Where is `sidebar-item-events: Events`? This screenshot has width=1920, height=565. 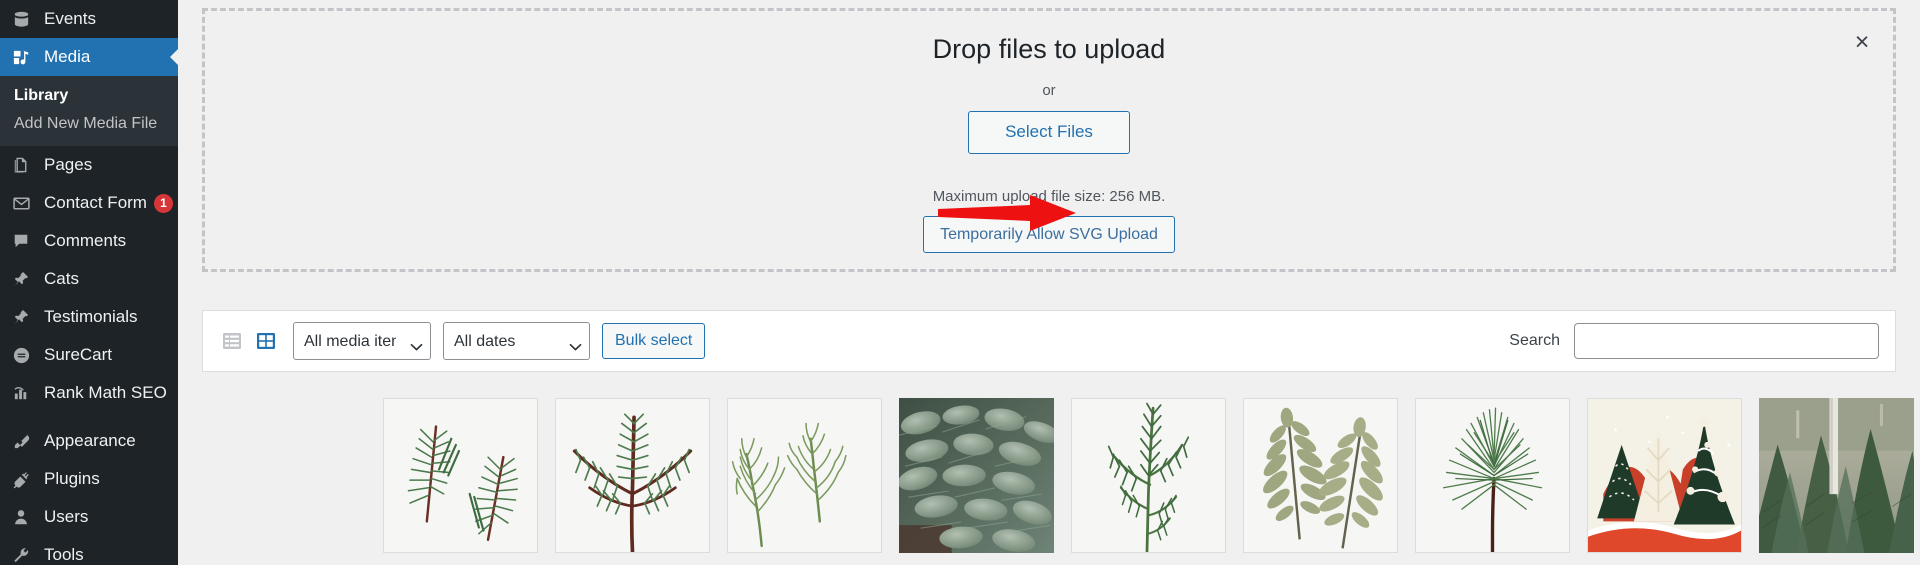
sidebar-item-events: Events is located at coordinates (89, 19).